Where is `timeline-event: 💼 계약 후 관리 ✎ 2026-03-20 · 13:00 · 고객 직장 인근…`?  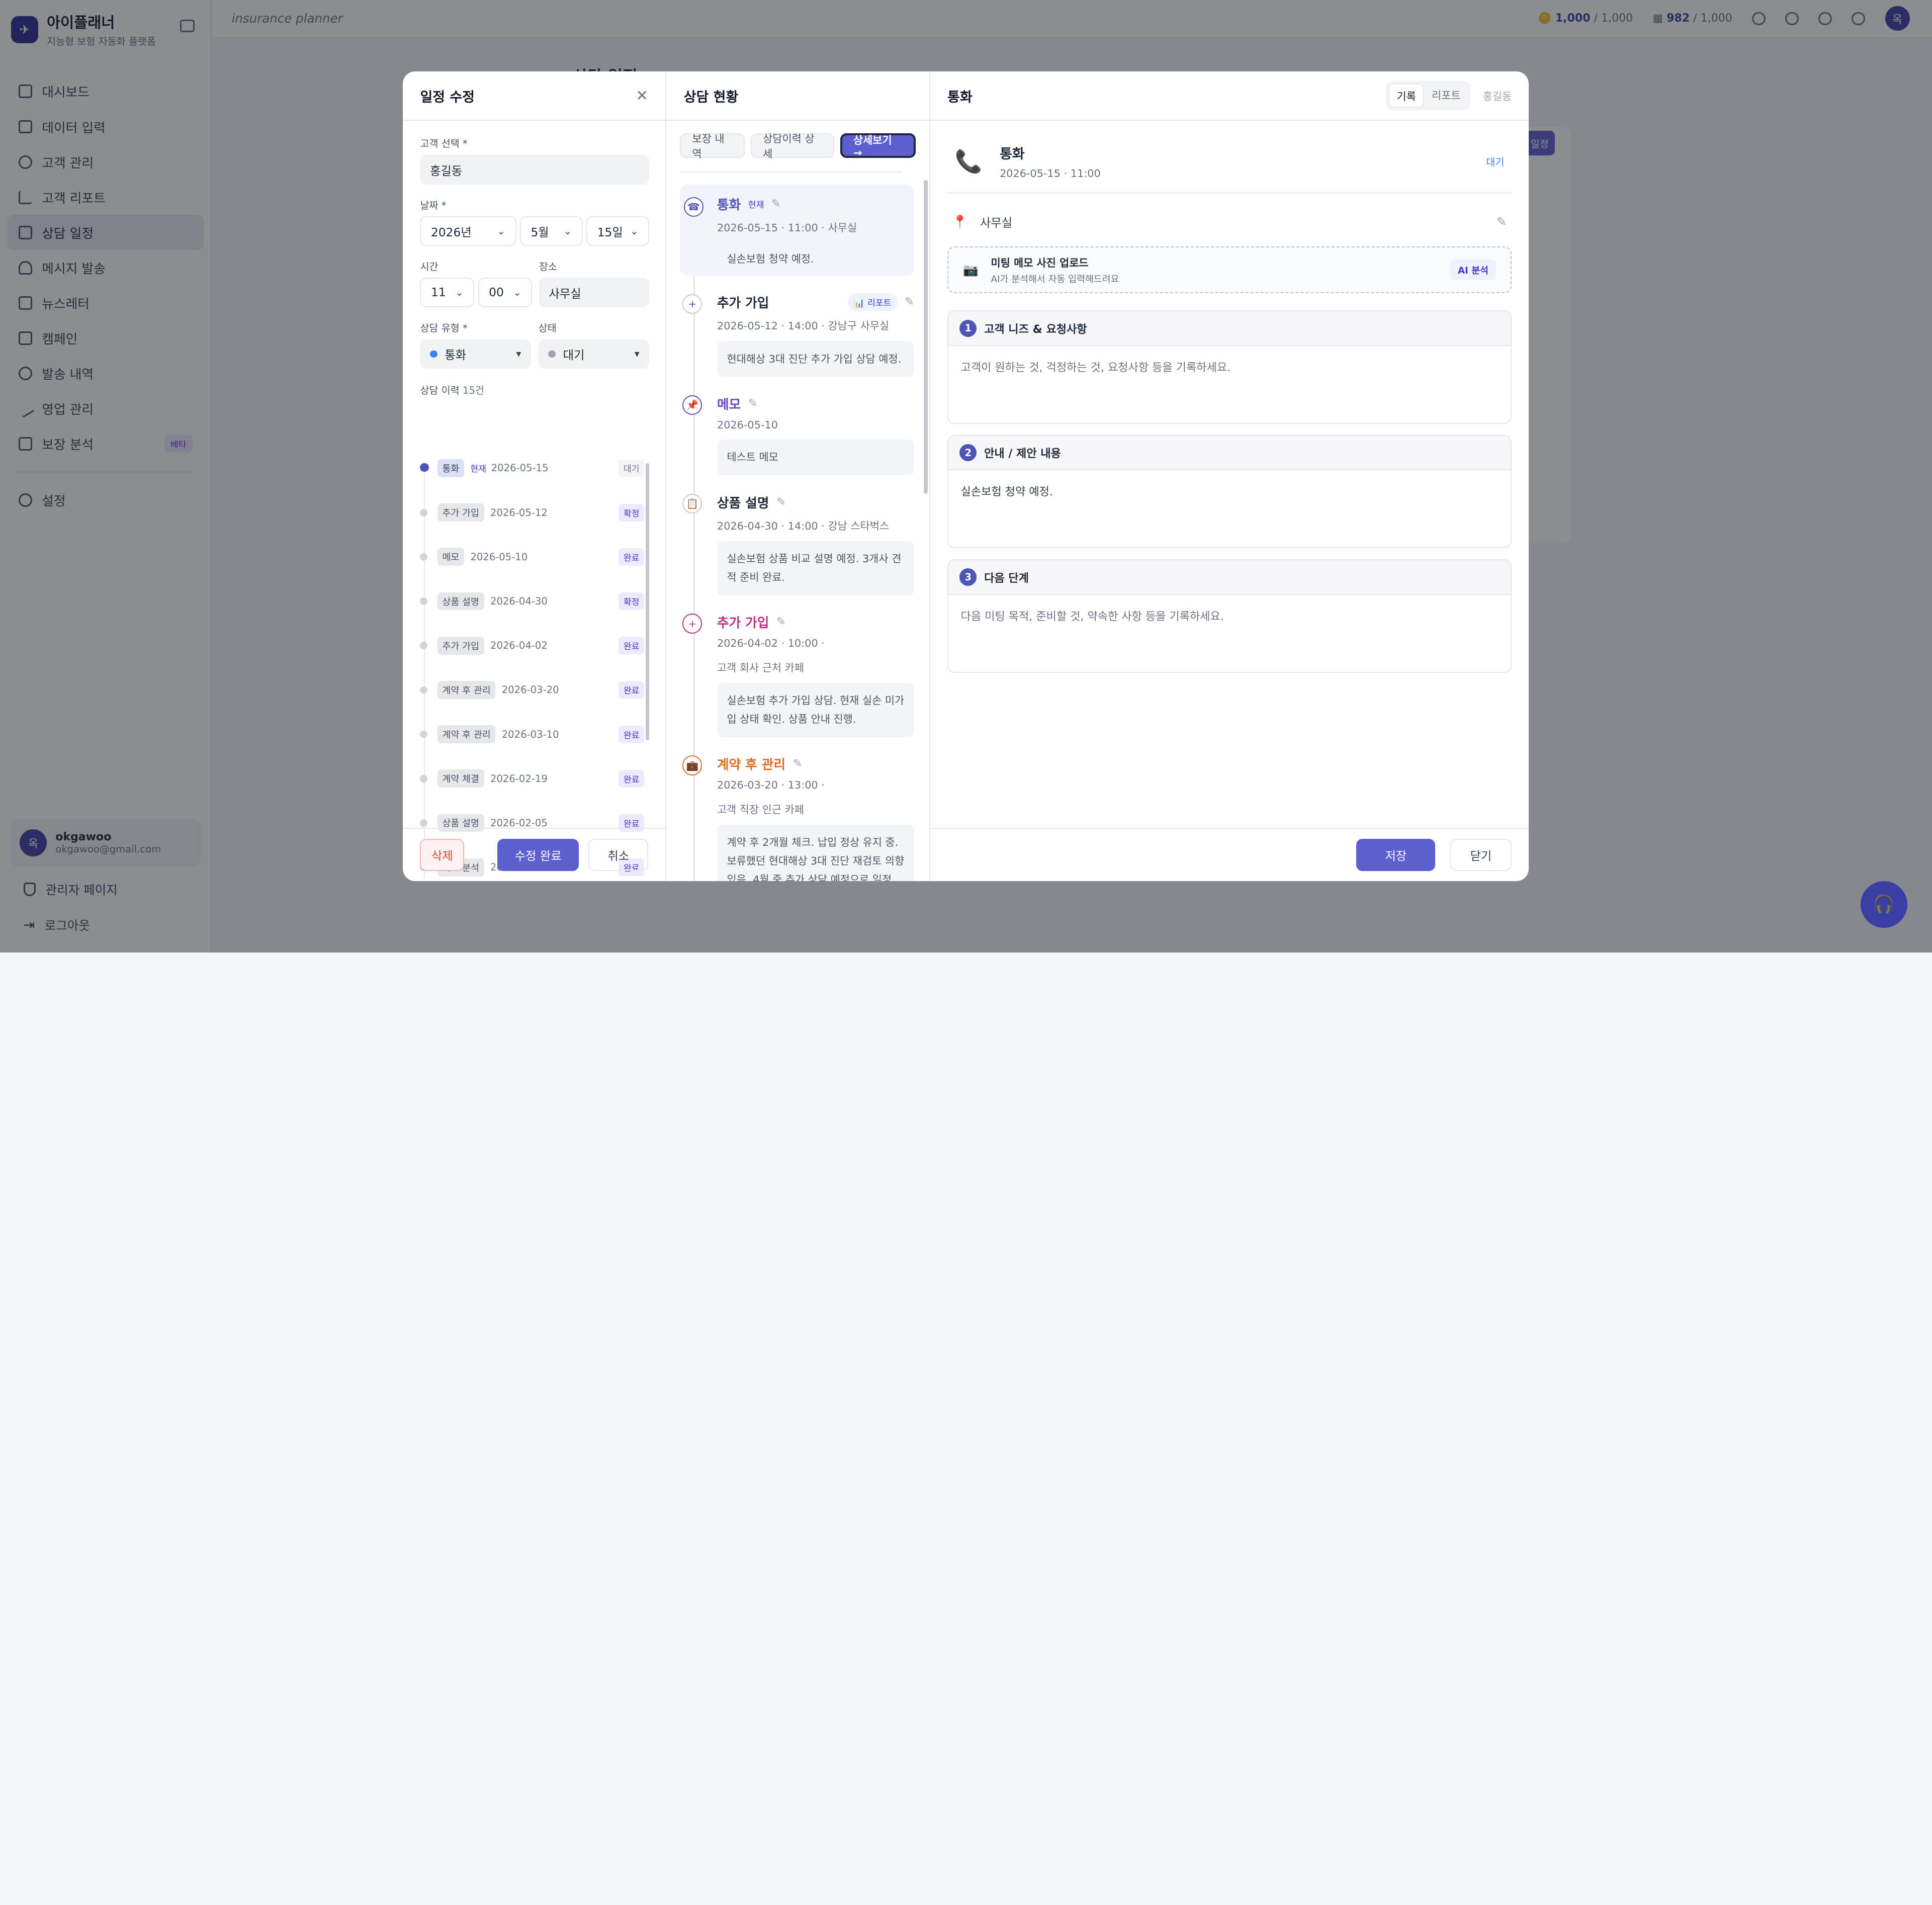 timeline-event: 💼 계약 후 관리 ✎ 2026-03-20 · 13:00 · 고객 직장 인근… is located at coordinates (797, 817).